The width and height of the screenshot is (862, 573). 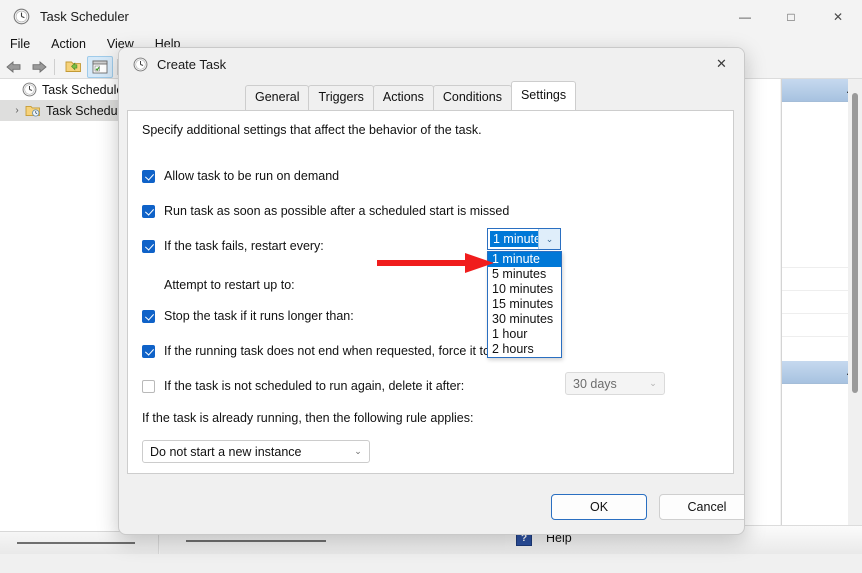 I want to click on dropdown-option: 10 minutes, so click(x=524, y=289).